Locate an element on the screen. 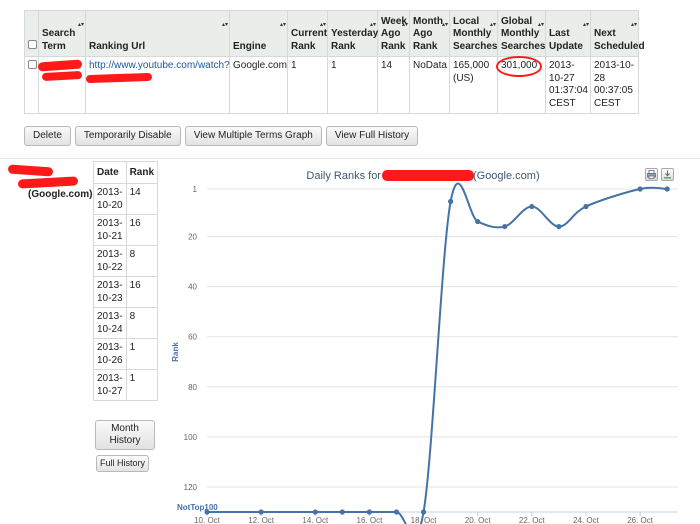  y-tick-label: 1 is located at coordinates (195, 189).